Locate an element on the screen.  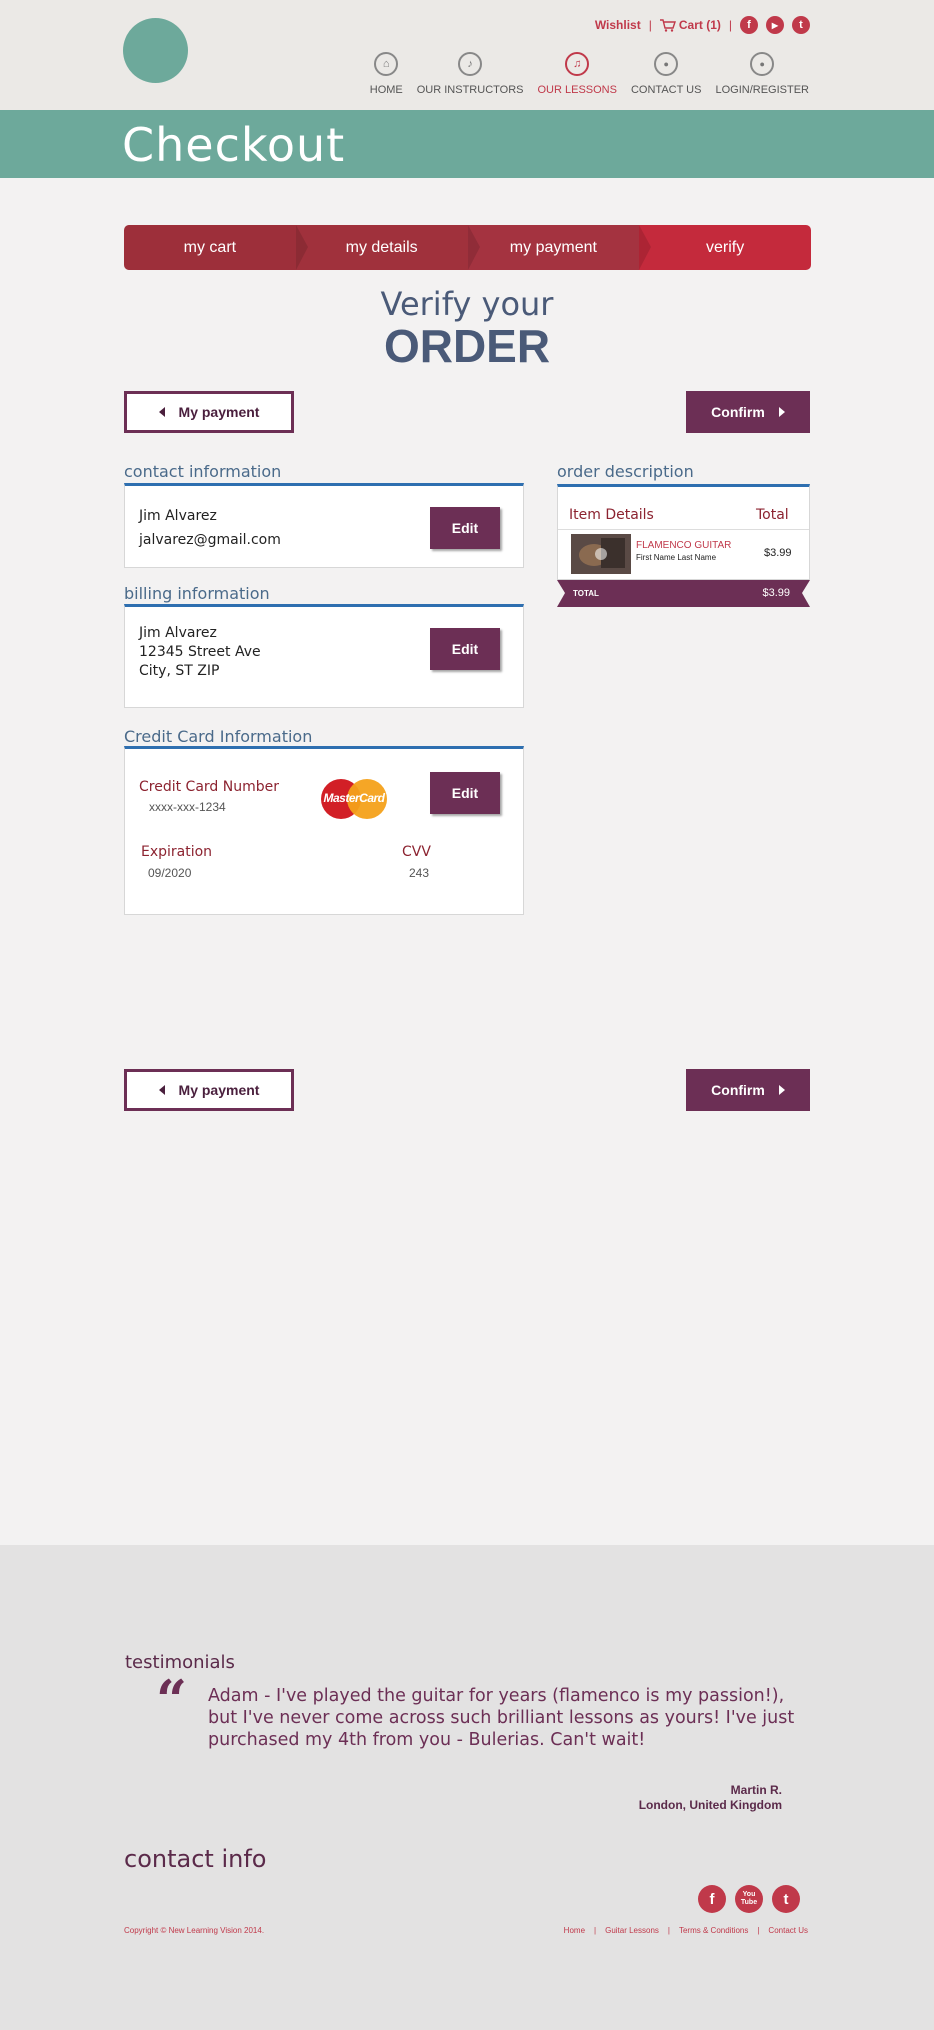
footer-link-home: Home is located at coordinates (574, 1930).